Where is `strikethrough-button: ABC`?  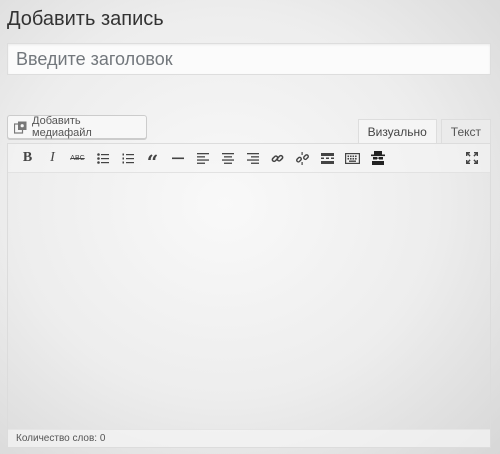
strikethrough-button: ABC is located at coordinates (77, 158).